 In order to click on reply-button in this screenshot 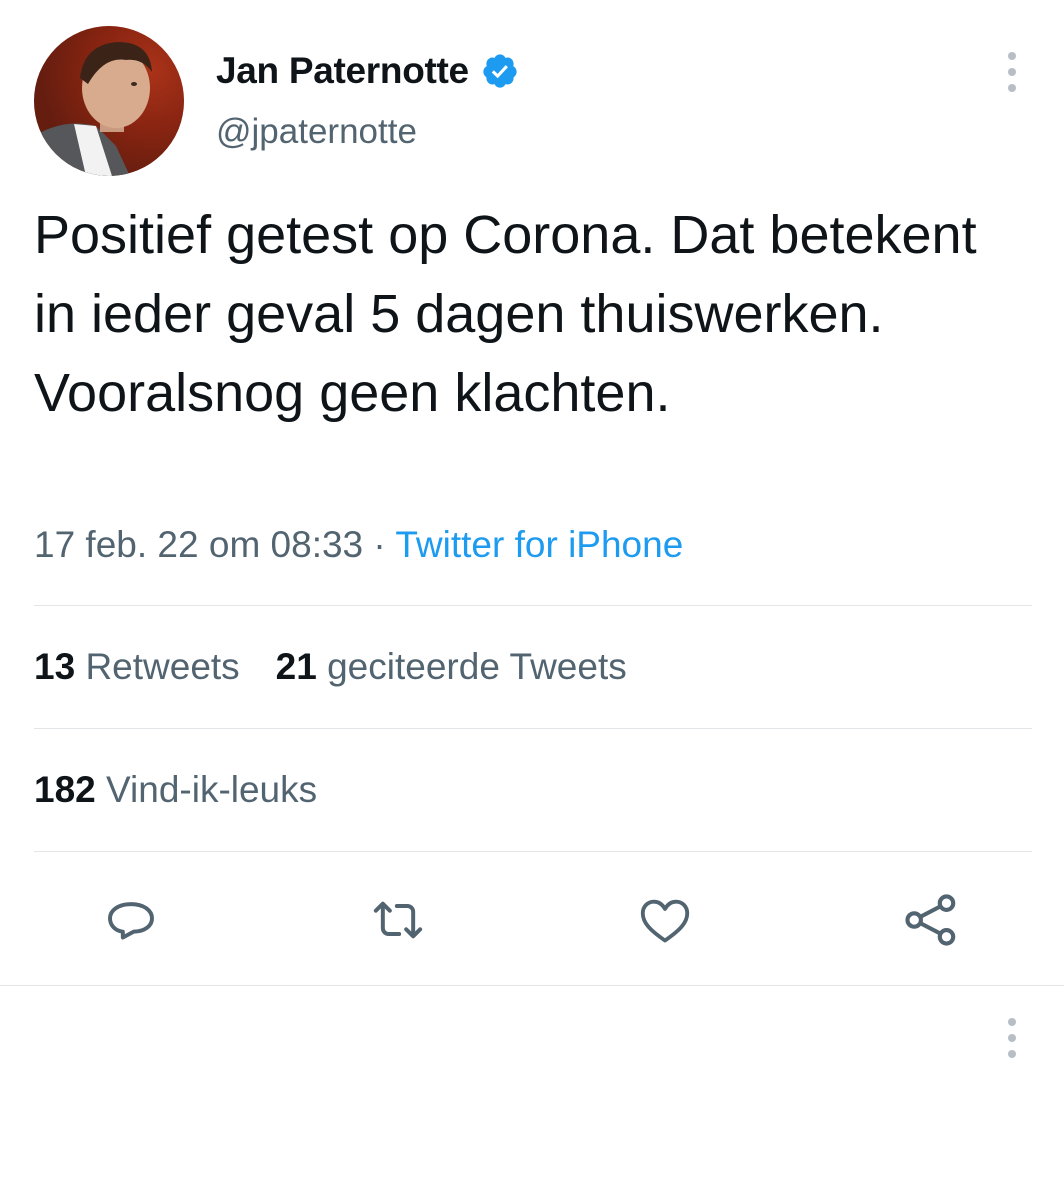, I will do `click(131, 920)`.